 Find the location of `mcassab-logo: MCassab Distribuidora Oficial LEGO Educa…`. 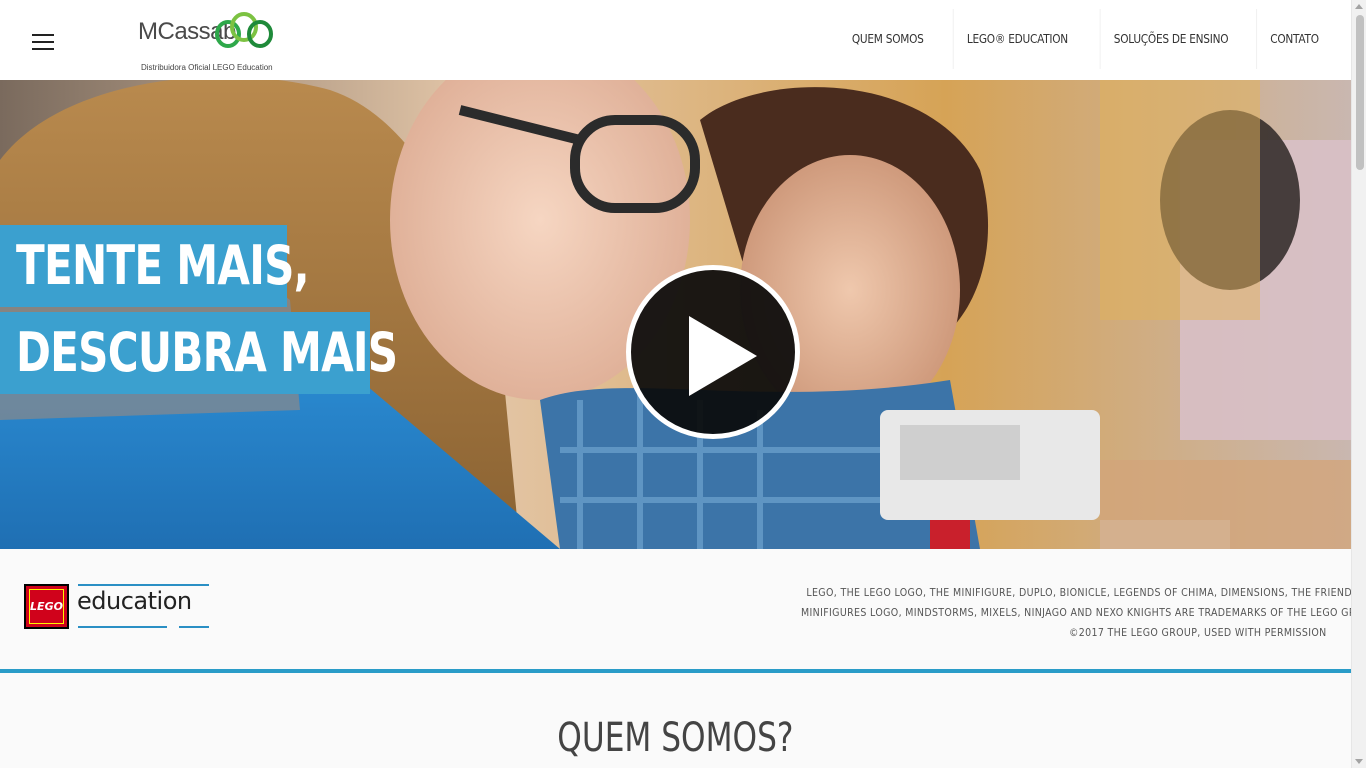

mcassab-logo: MCassab Distribuidora Oficial LEGO Educa… is located at coordinates (213, 42).